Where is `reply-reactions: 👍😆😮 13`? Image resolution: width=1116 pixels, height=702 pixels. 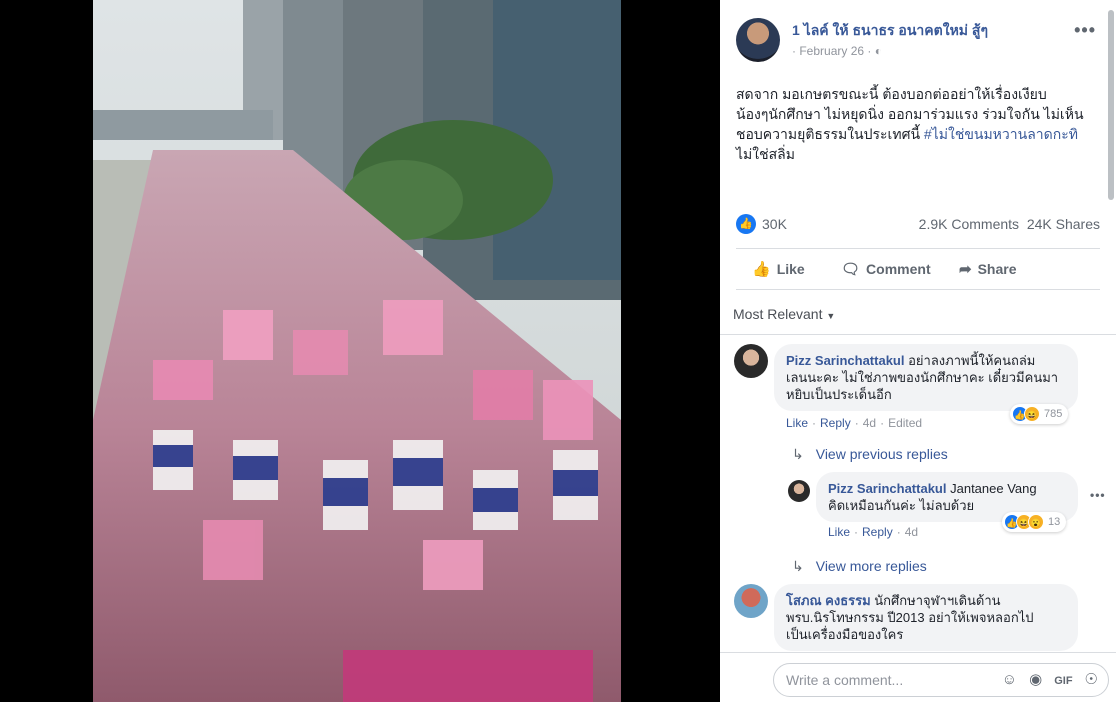
reply-reactions: 👍😆😮 13 is located at coordinates (1034, 522).